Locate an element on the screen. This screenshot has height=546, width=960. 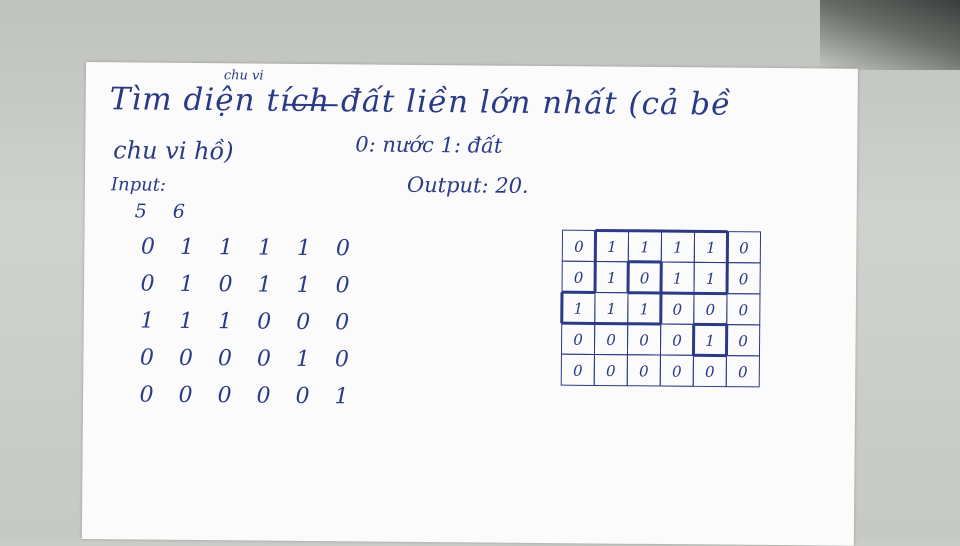
matrix-row: 010110 is located at coordinates (245, 284).